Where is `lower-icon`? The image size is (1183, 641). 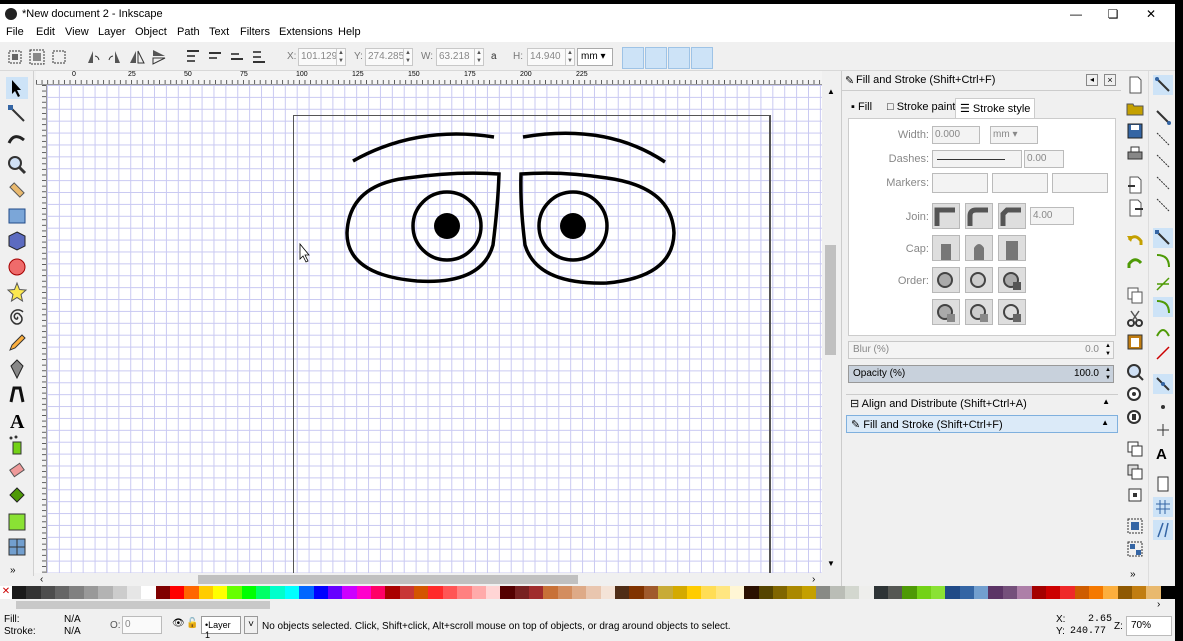 lower-icon is located at coordinates (237, 57).